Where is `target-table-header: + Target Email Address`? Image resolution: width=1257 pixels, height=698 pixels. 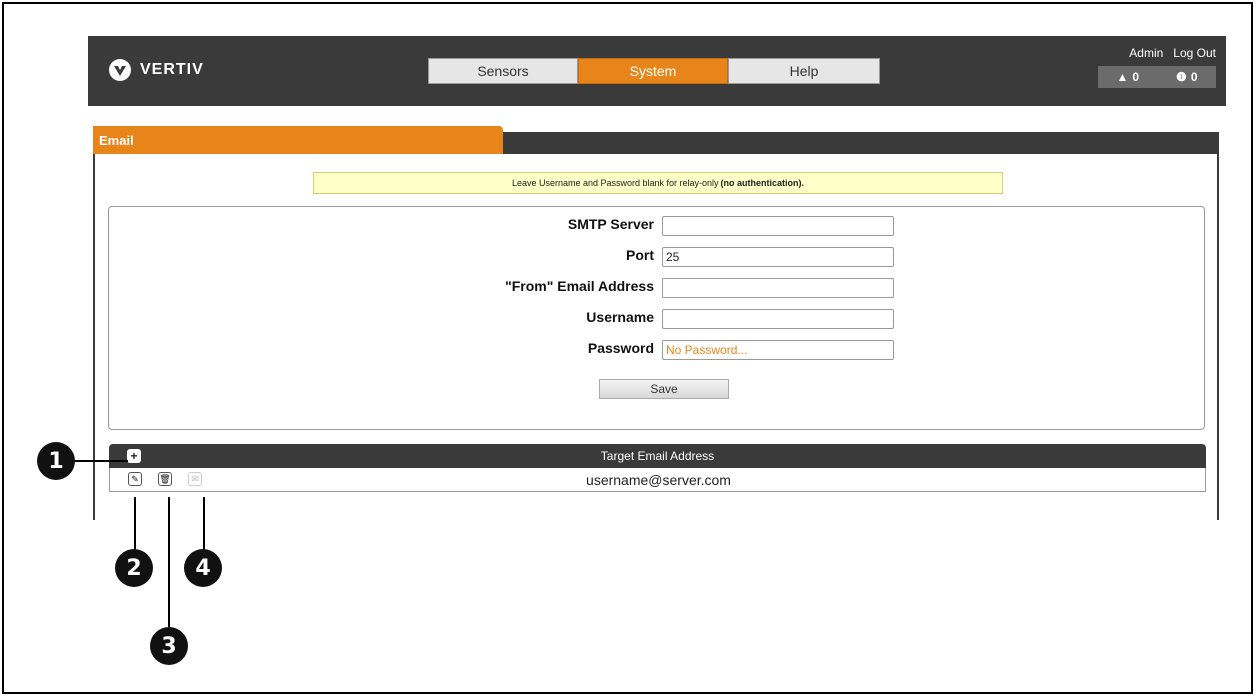
target-table-header: + Target Email Address is located at coordinates (657, 456).